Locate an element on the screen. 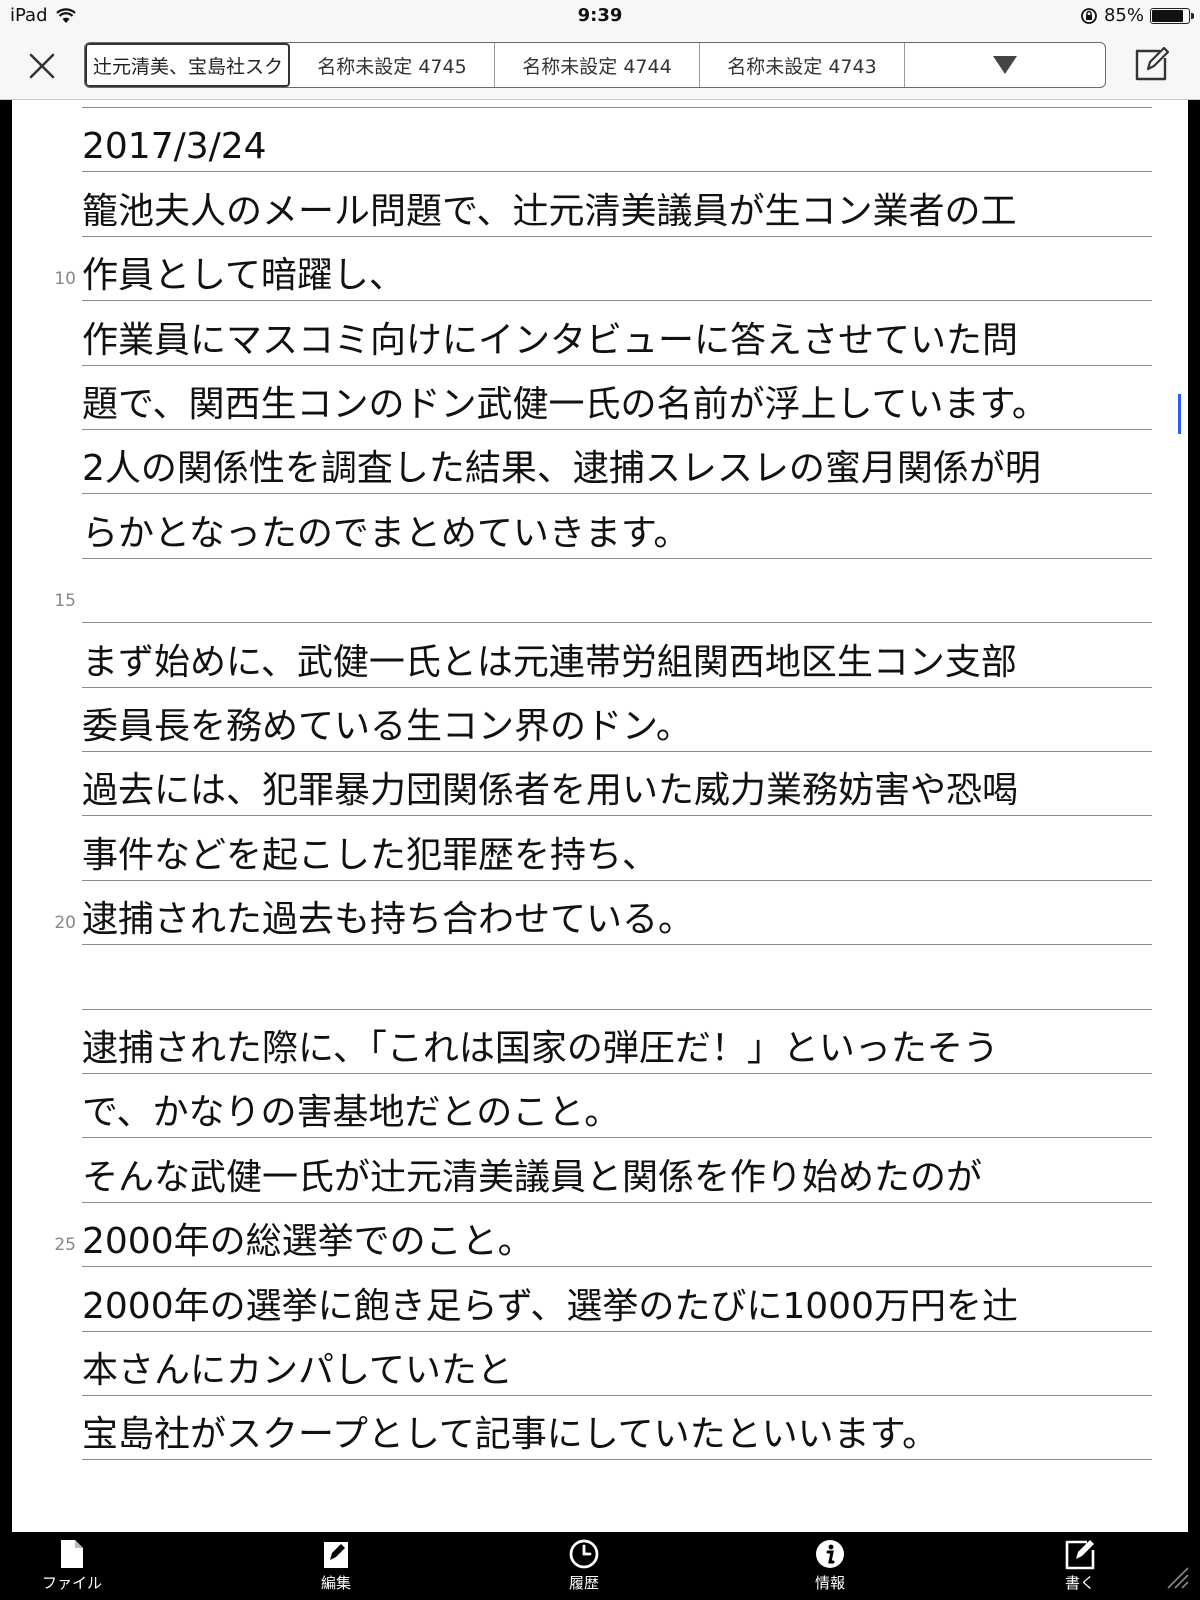 Image resolution: width=1200 pixels, height=1600 pixels. line-text: 委員長を務めている生コン界のドン。 is located at coordinates (387, 726).